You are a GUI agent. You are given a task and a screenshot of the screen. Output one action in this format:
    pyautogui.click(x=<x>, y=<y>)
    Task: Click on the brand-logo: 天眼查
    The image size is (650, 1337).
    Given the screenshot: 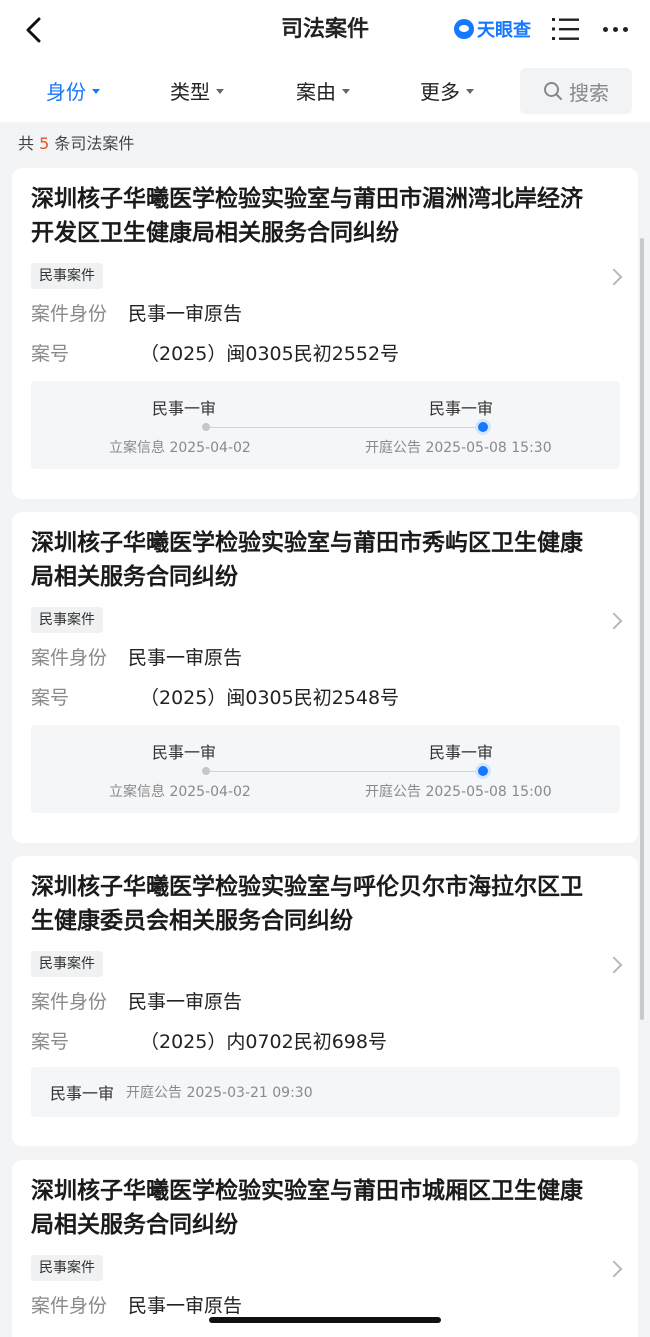 What is the action you would take?
    pyautogui.click(x=492, y=29)
    